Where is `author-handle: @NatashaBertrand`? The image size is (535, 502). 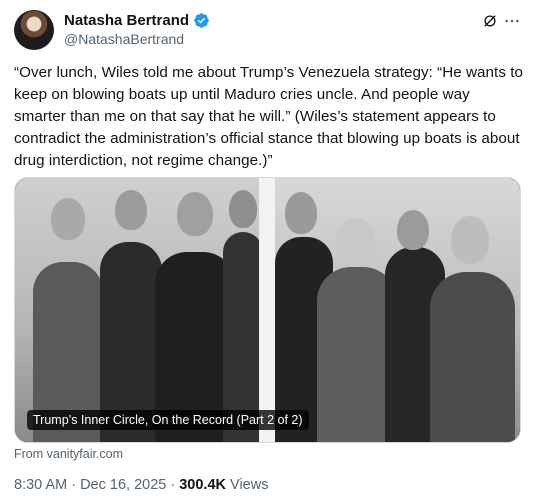 author-handle: @NatashaBertrand is located at coordinates (124, 39).